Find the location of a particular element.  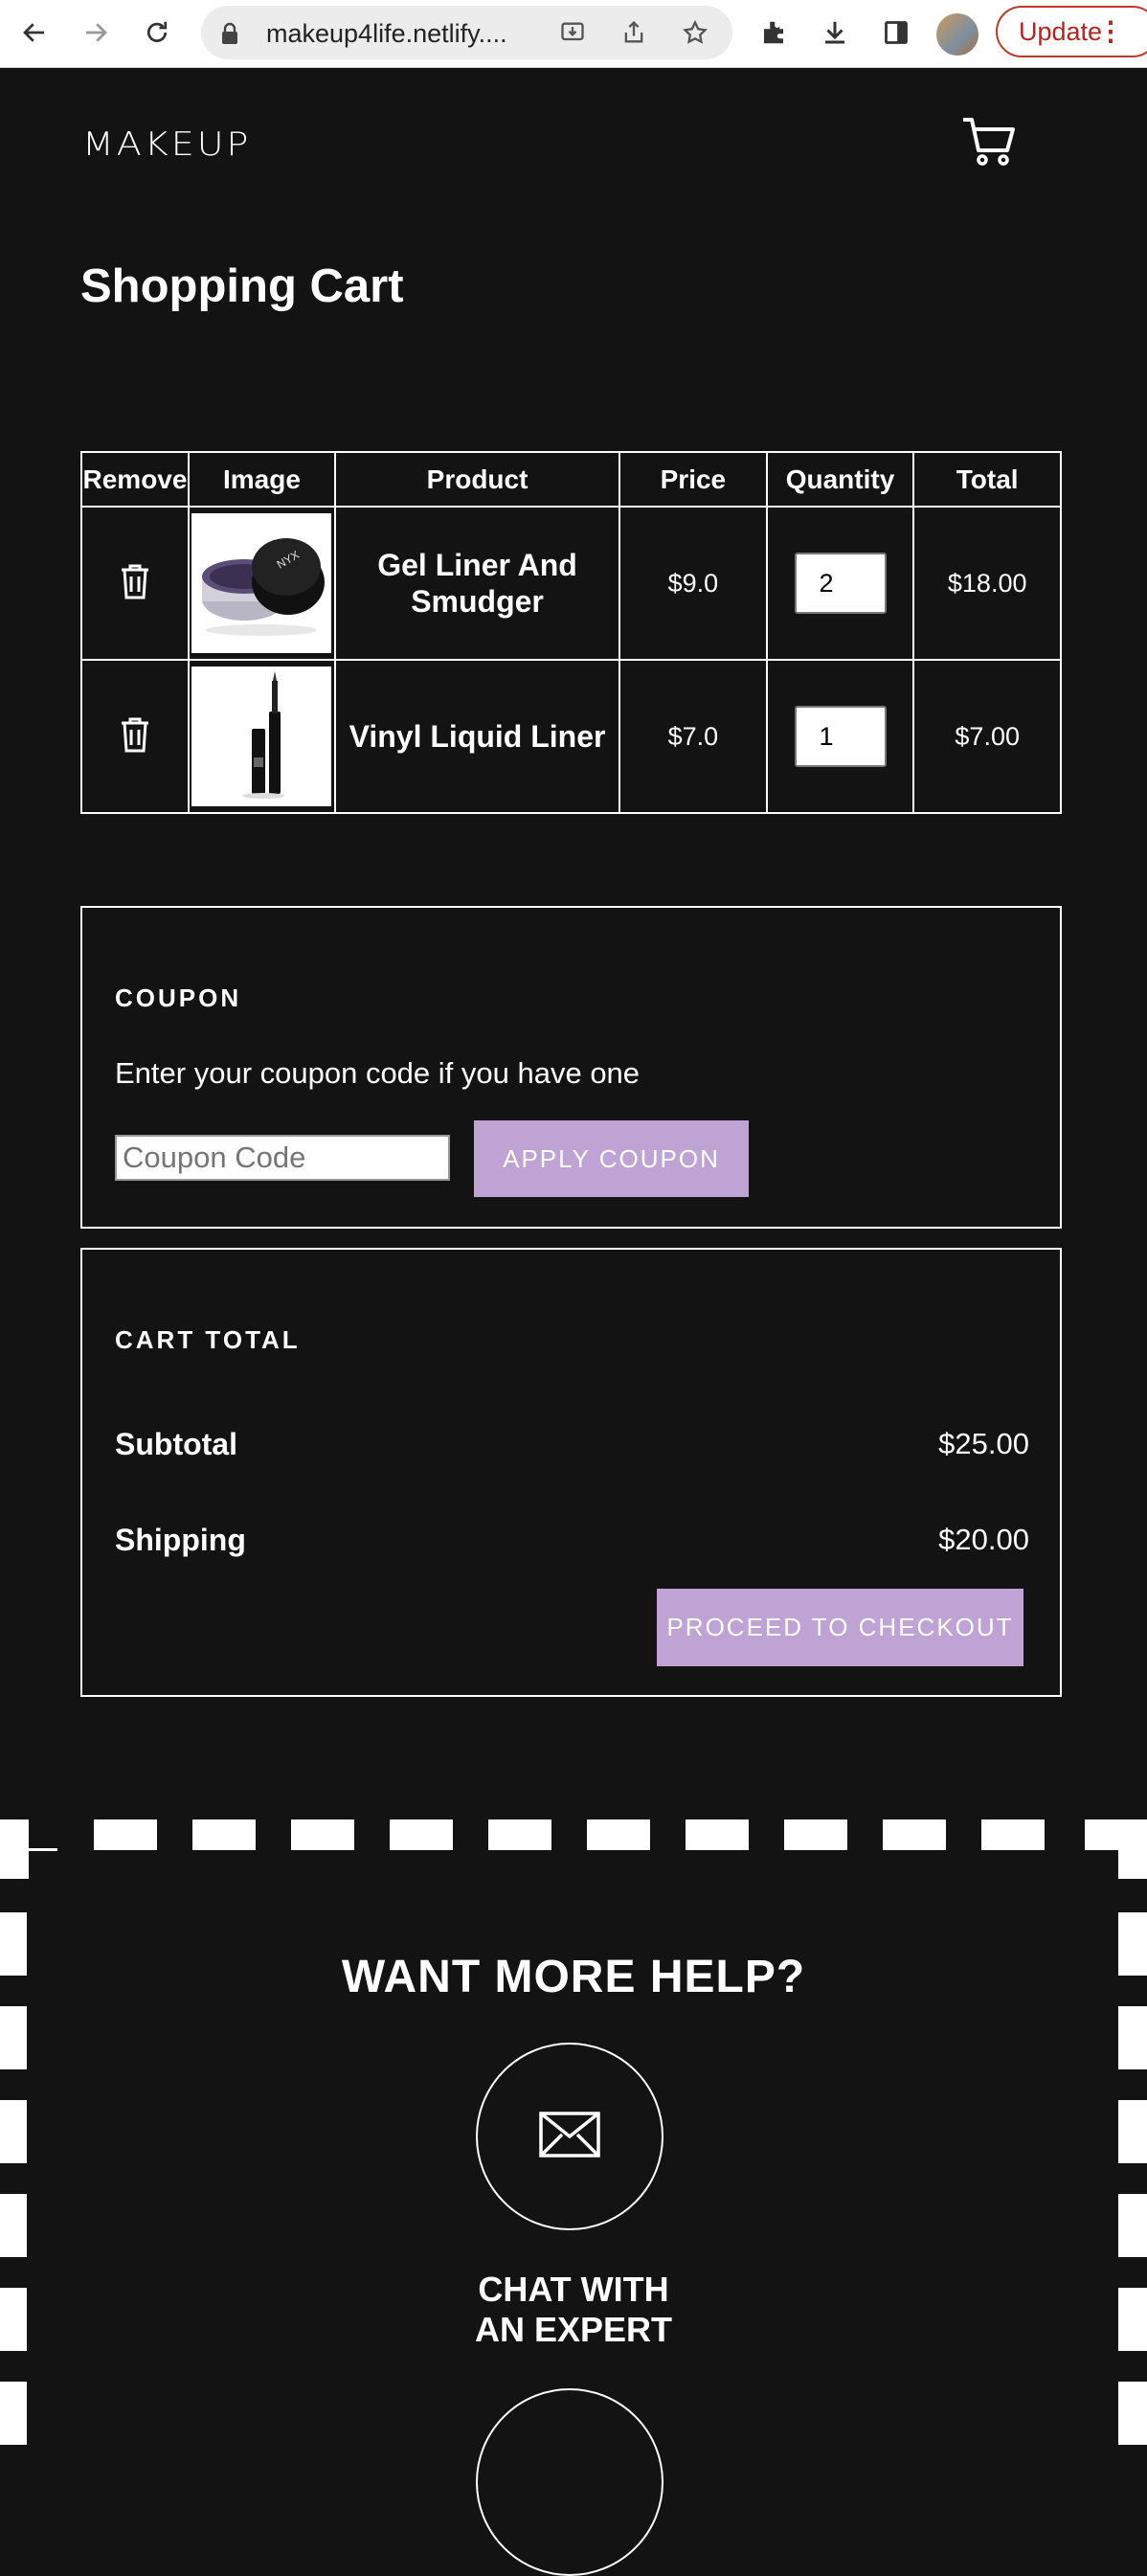

column-header-total: Total is located at coordinates (987, 479).